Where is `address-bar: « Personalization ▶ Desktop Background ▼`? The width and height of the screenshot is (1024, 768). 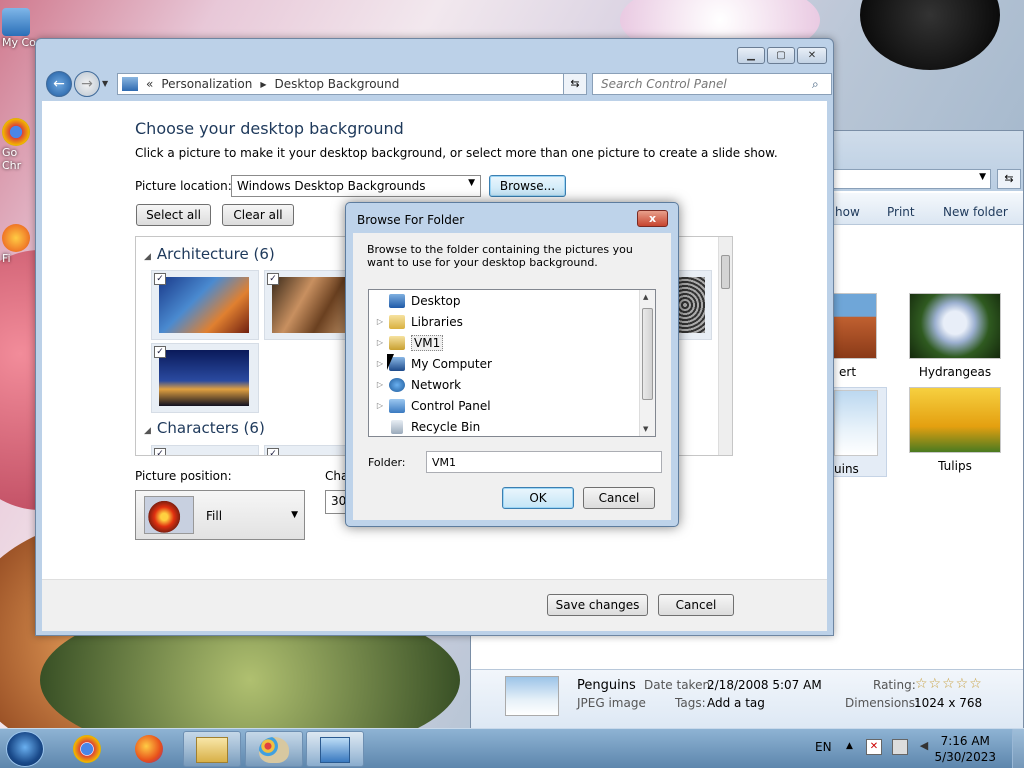 address-bar: « Personalization ▶ Desktop Background ▼ is located at coordinates (352, 84).